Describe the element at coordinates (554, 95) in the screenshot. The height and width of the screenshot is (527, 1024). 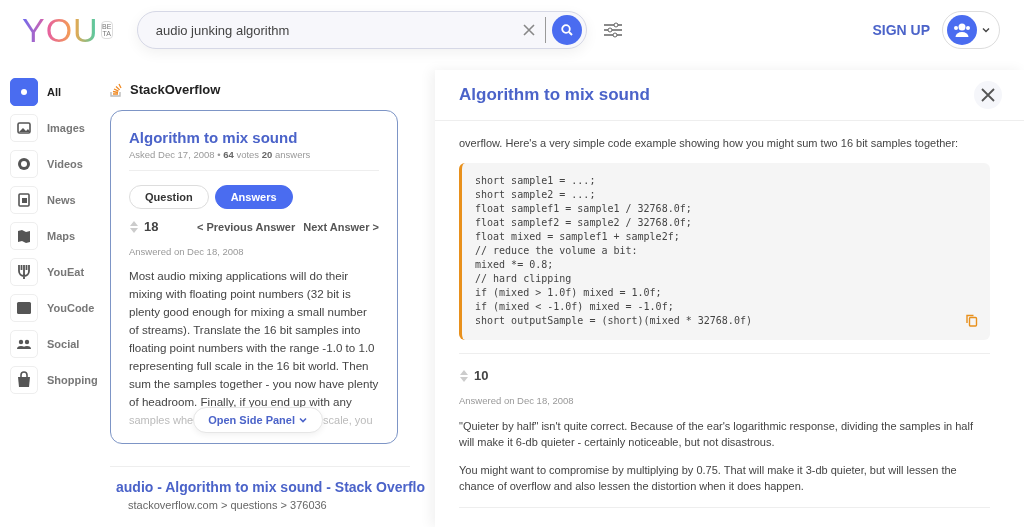
I see `panel-title: Algorithm to mix sound` at that location.